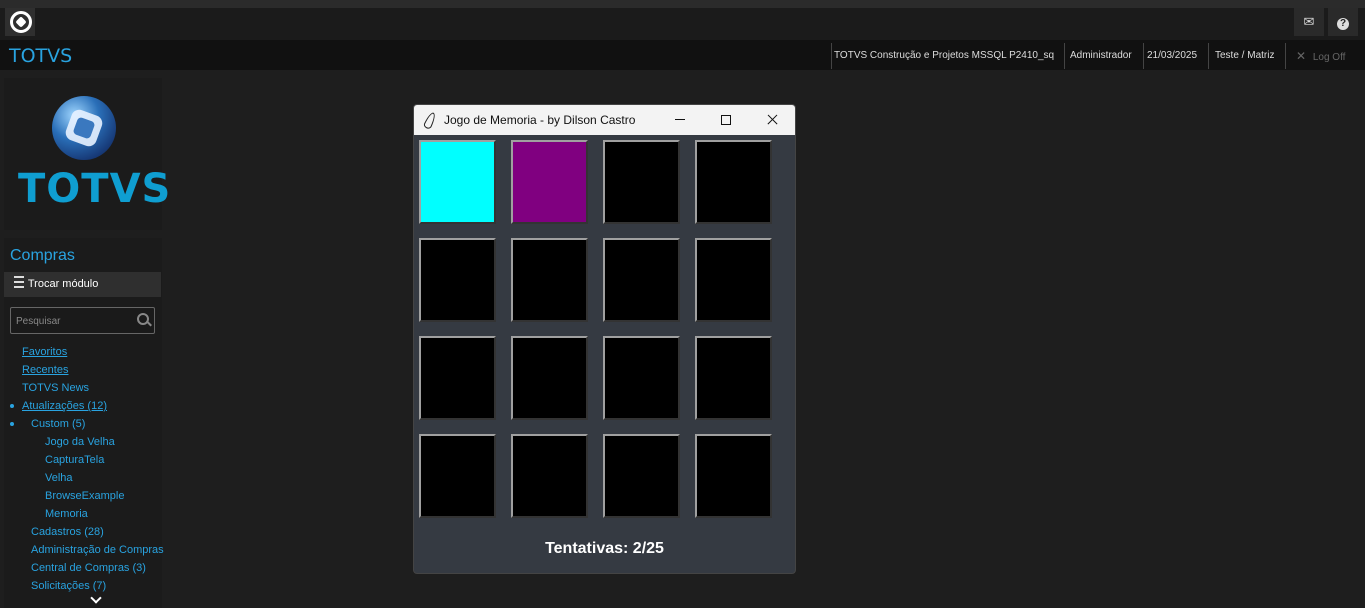 The height and width of the screenshot is (608, 1365). Describe the element at coordinates (143, 319) in the screenshot. I see `search-icon` at that location.